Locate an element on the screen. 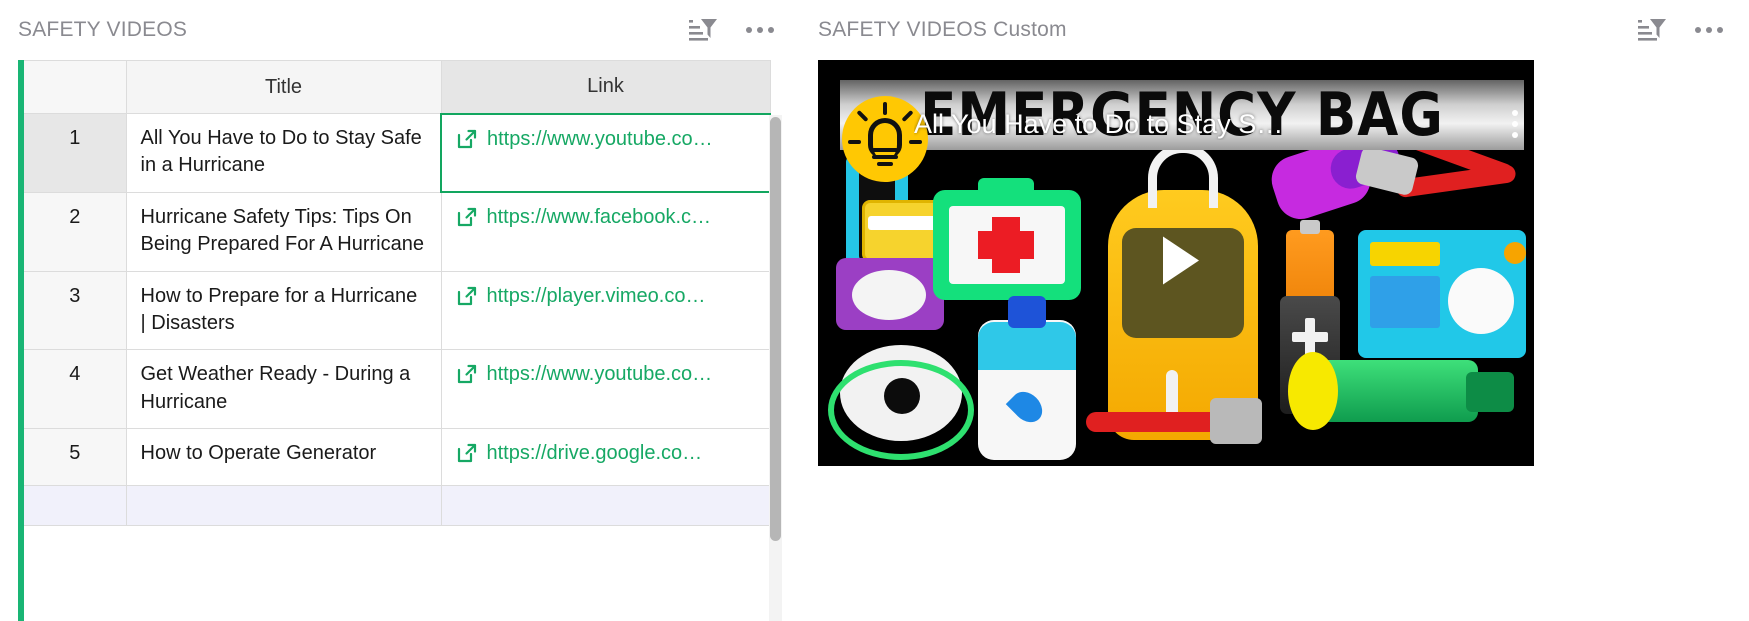  row-number: 3 is located at coordinates (75, 310).